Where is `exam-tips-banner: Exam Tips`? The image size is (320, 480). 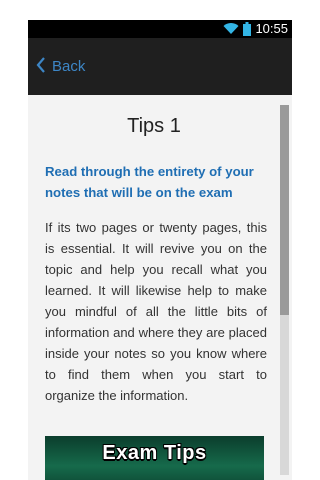 exam-tips-banner: Exam Tips is located at coordinates (154, 458).